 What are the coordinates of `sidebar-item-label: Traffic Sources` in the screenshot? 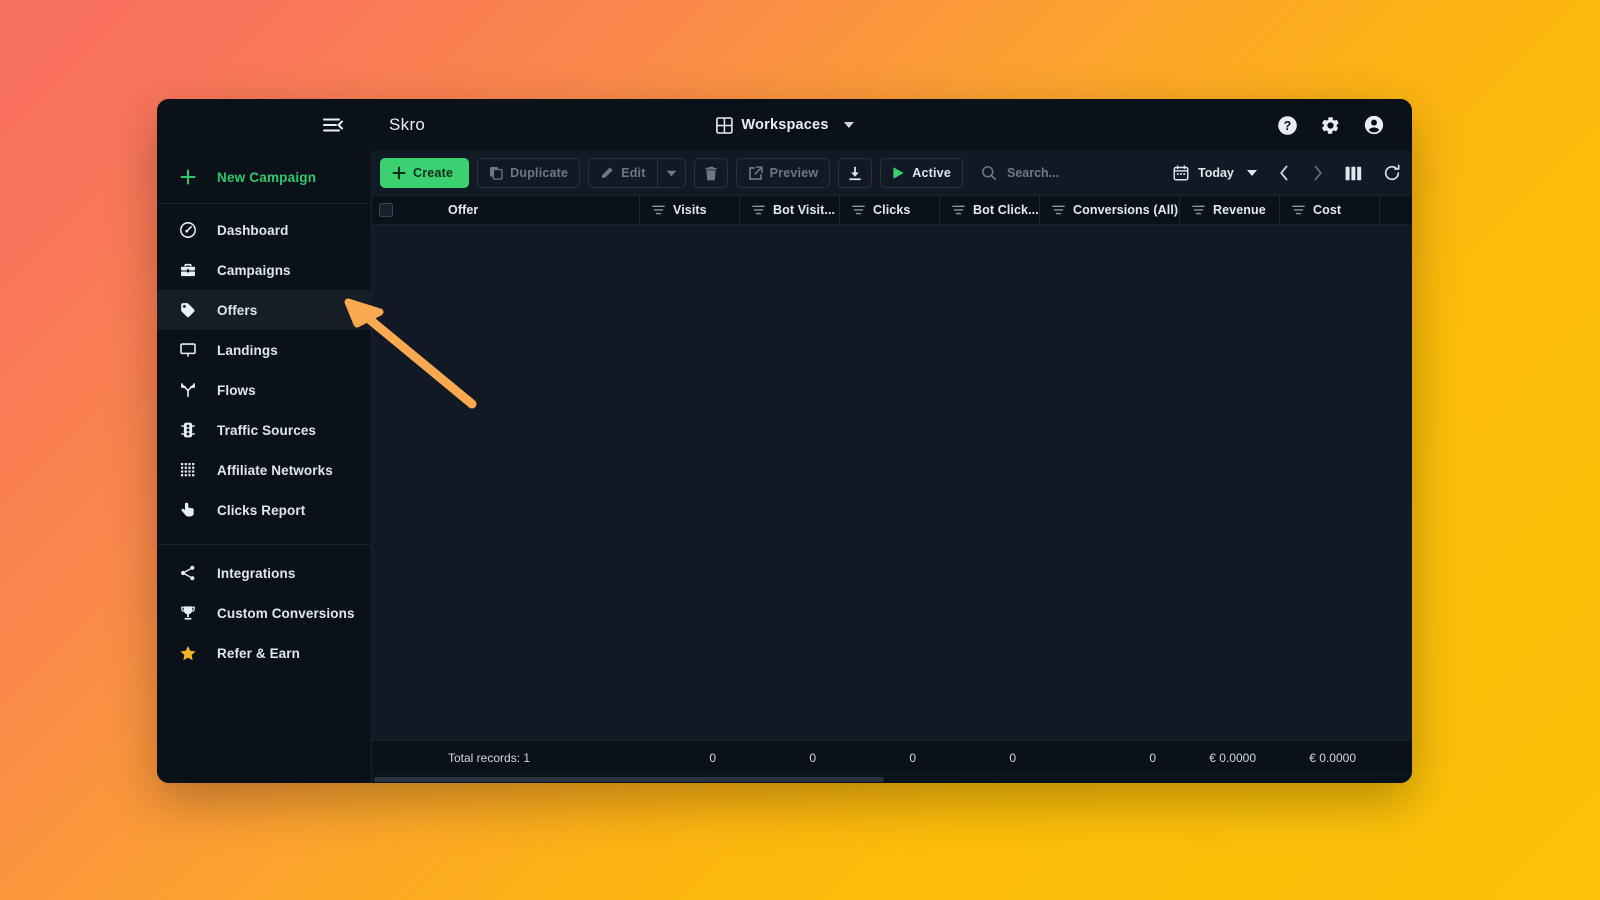 It's located at (267, 430).